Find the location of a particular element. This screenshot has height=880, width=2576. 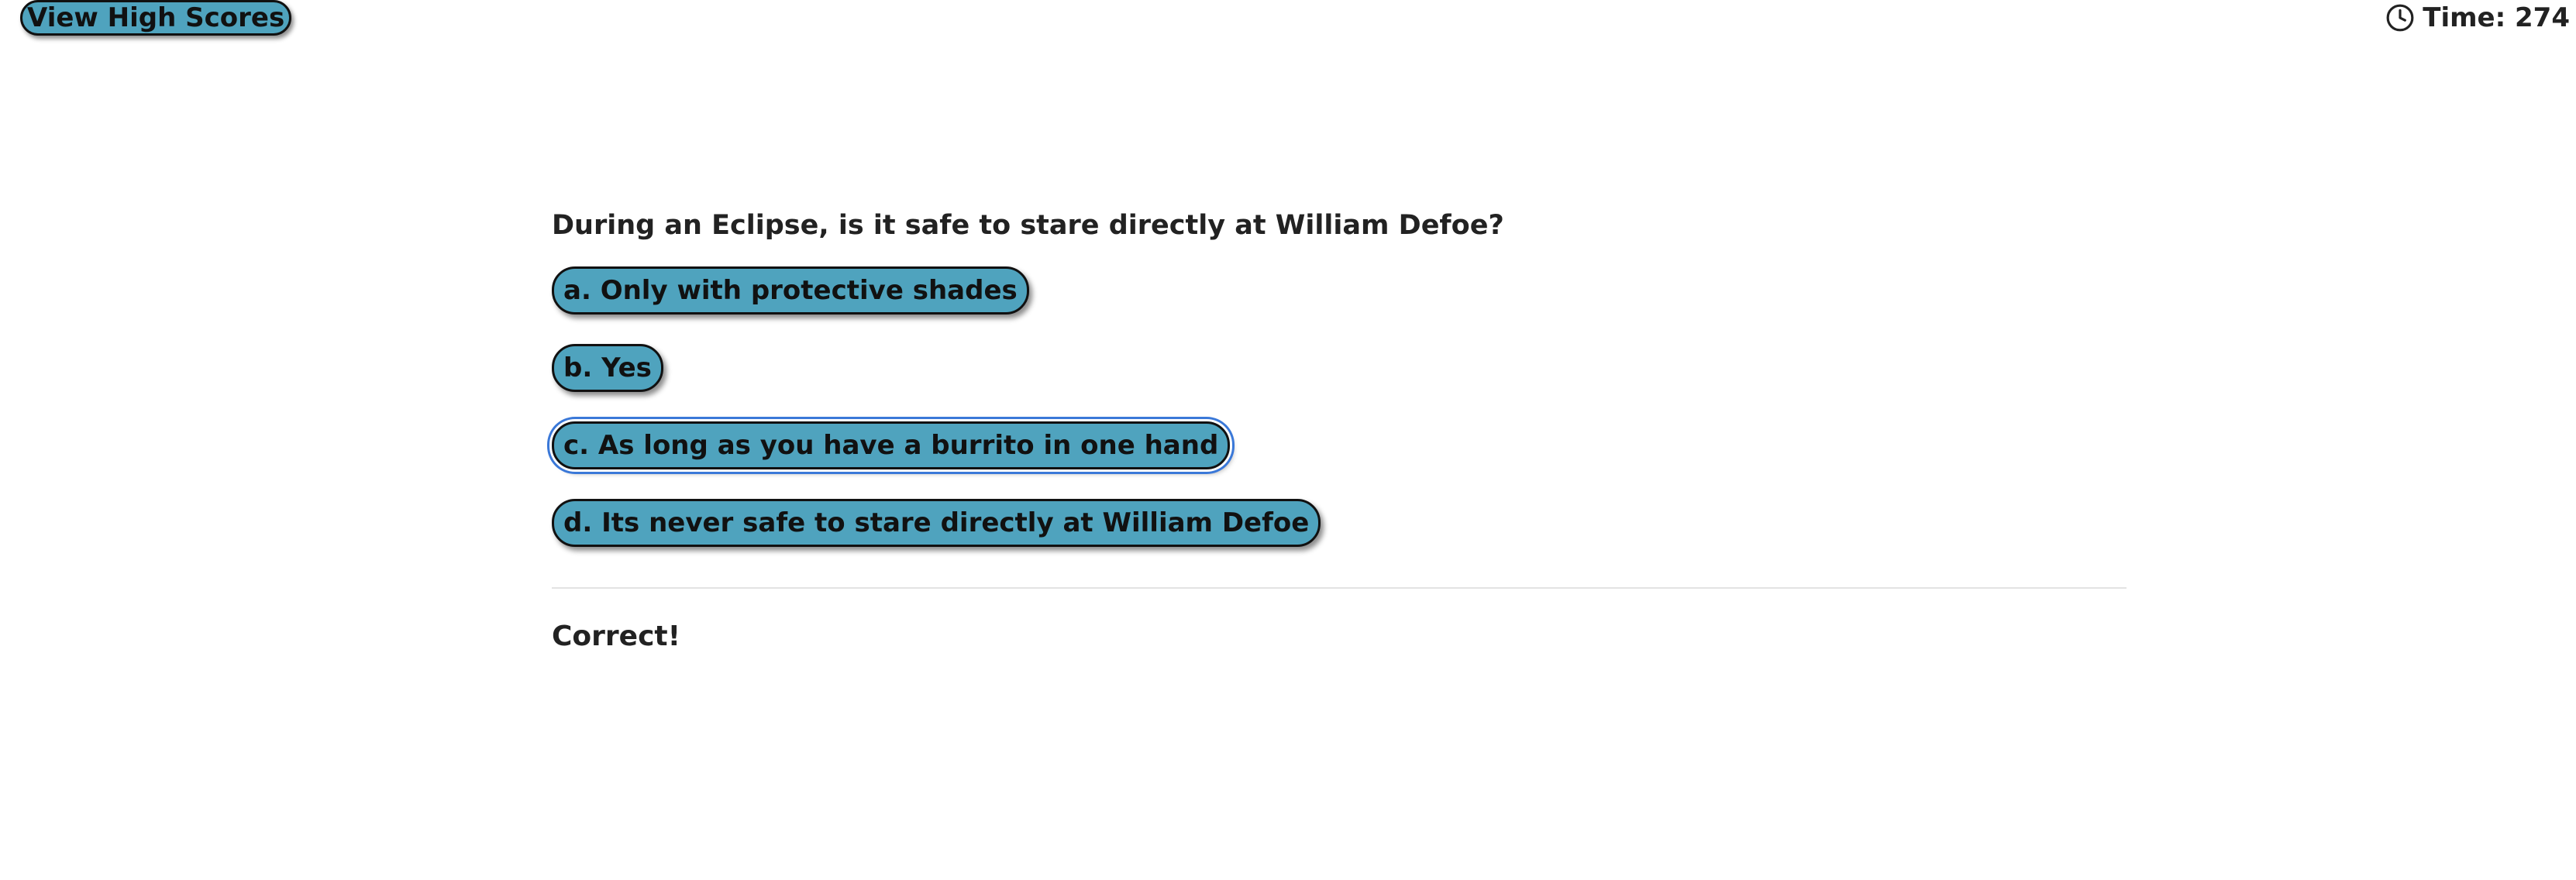

timer-label: Time: 274 is located at coordinates (2496, 17).